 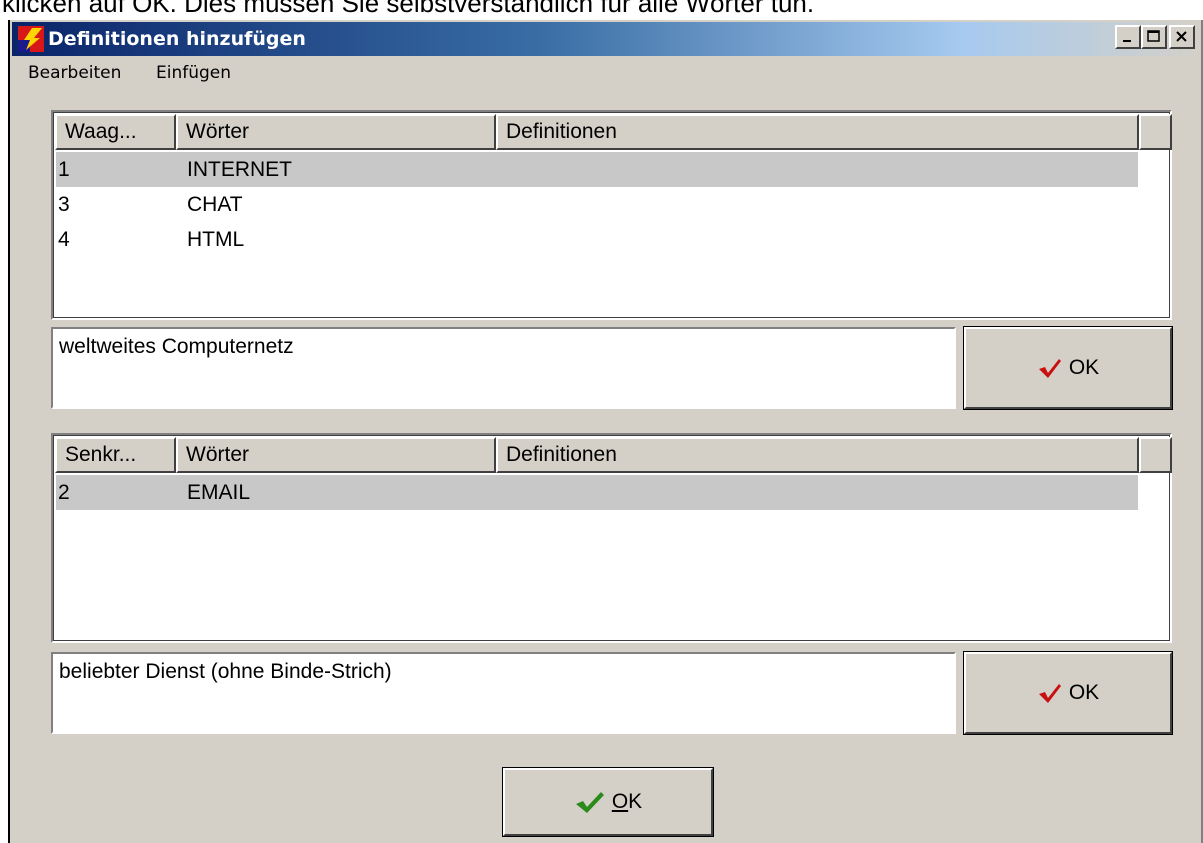 I want to click on row-number: 3, so click(x=64, y=204).